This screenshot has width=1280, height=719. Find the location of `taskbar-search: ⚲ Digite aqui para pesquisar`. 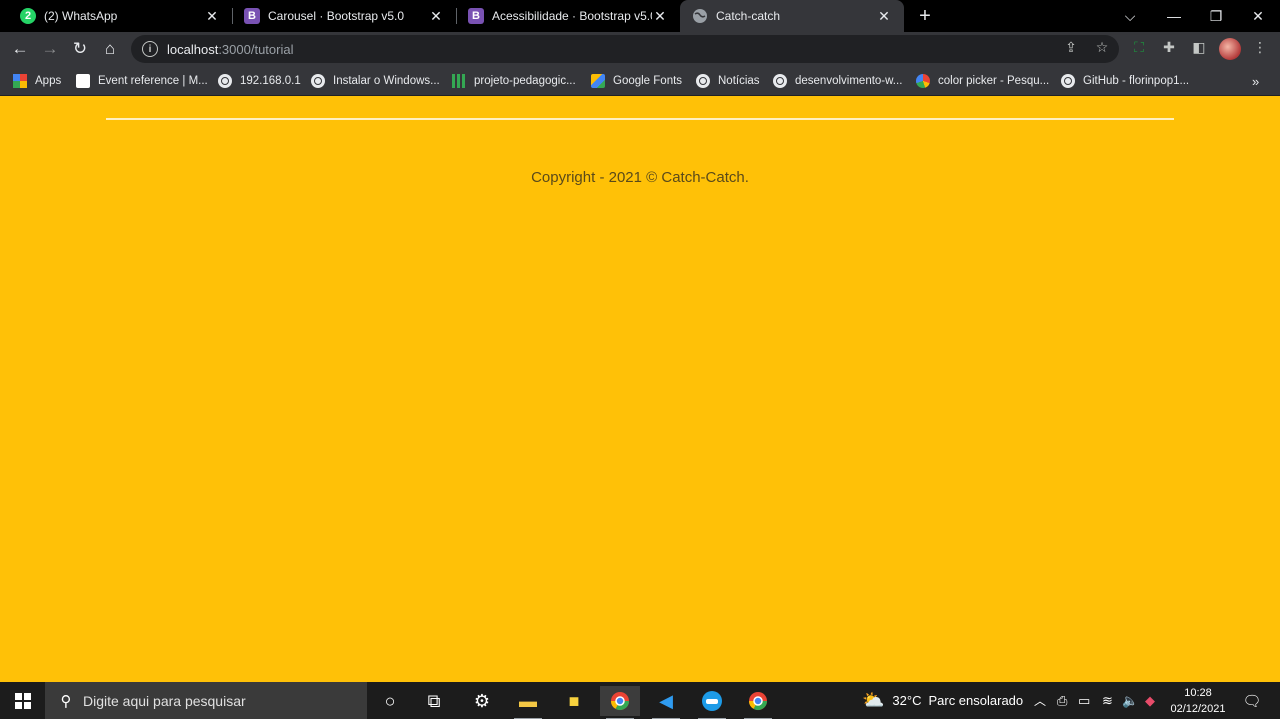

taskbar-search: ⚲ Digite aqui para pesquisar is located at coordinates (206, 700).